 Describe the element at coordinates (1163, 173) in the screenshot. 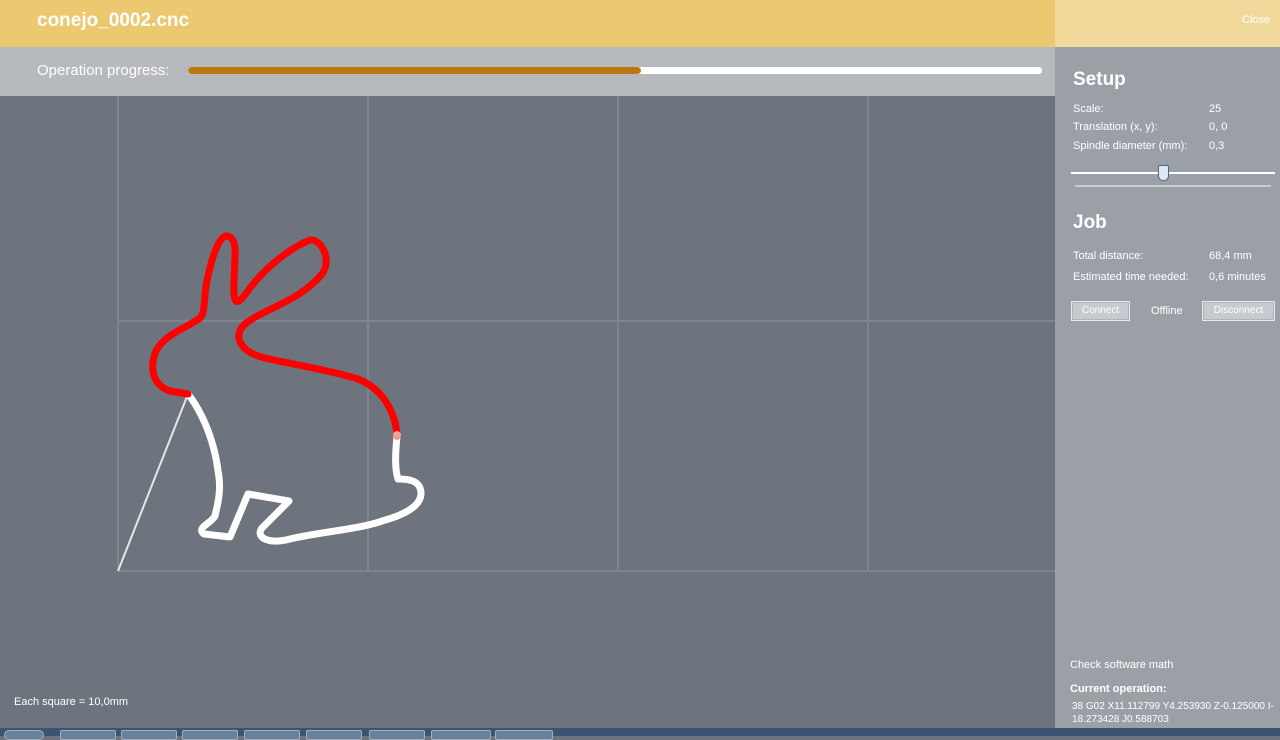

I see `spindle-slider-thumb` at that location.